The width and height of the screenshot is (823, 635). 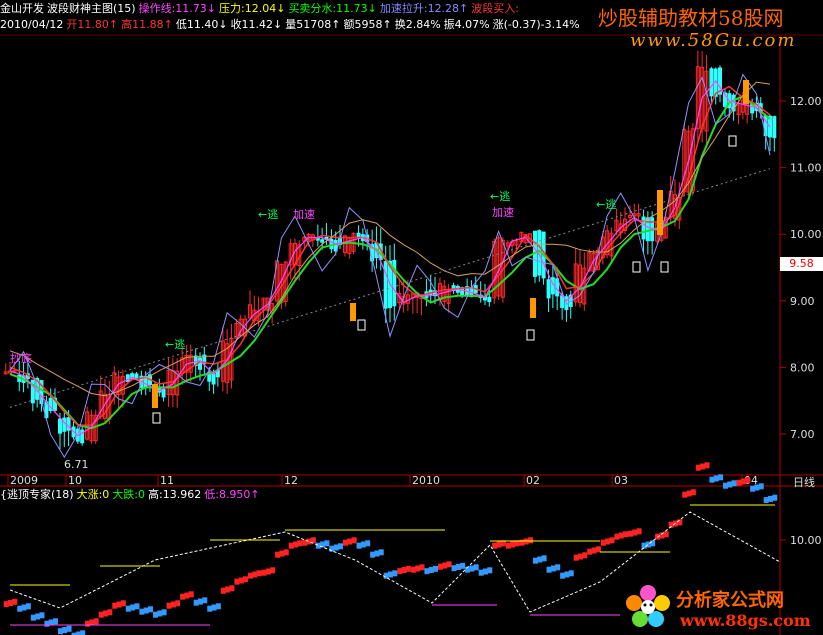 What do you see at coordinates (252, 8) in the screenshot?
I see `header-field-3: 压力:12.04↓` at bounding box center [252, 8].